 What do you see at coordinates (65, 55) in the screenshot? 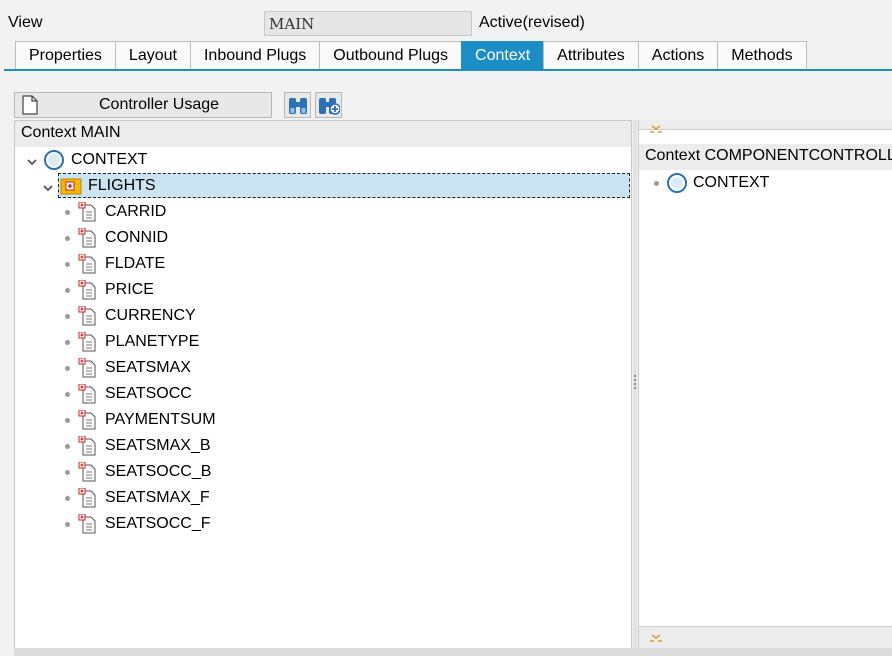
I see `tab-properties: Properties` at bounding box center [65, 55].